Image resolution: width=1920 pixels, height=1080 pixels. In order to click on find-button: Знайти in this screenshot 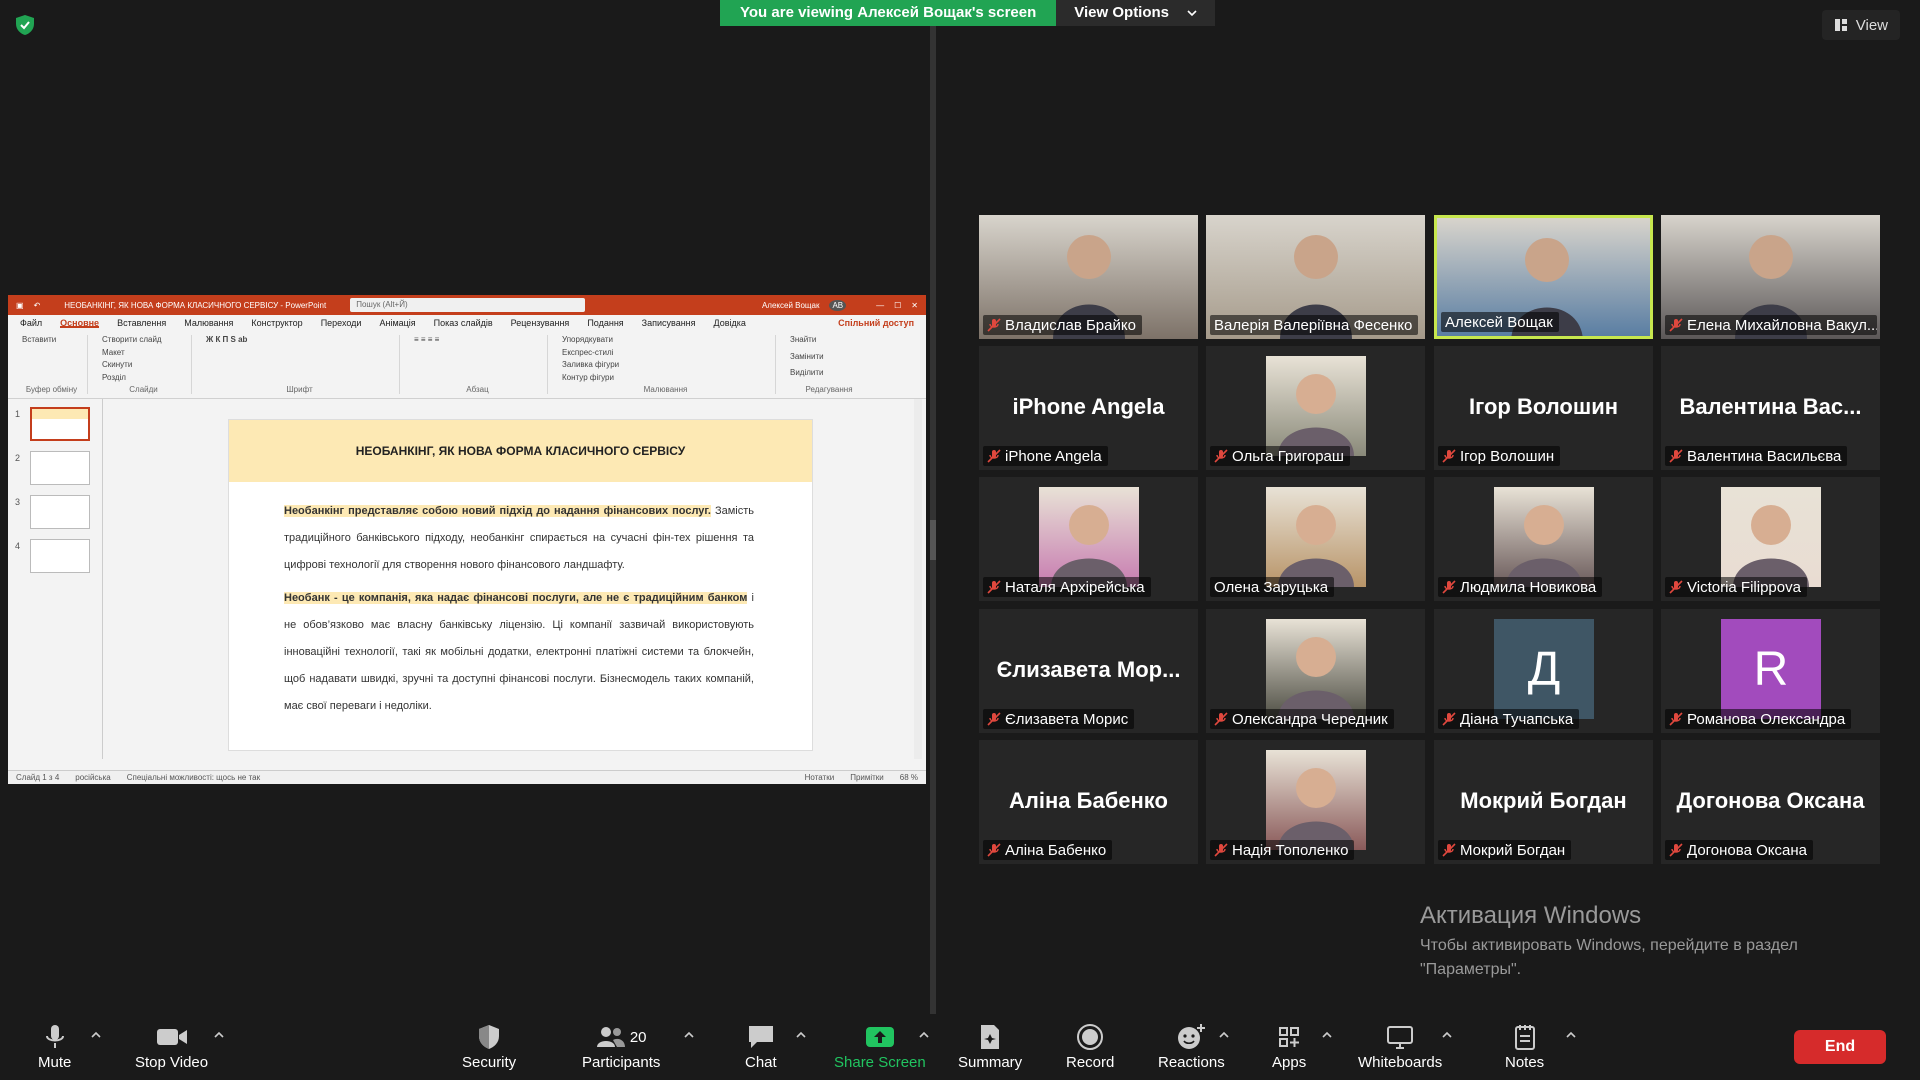, I will do `click(829, 339)`.